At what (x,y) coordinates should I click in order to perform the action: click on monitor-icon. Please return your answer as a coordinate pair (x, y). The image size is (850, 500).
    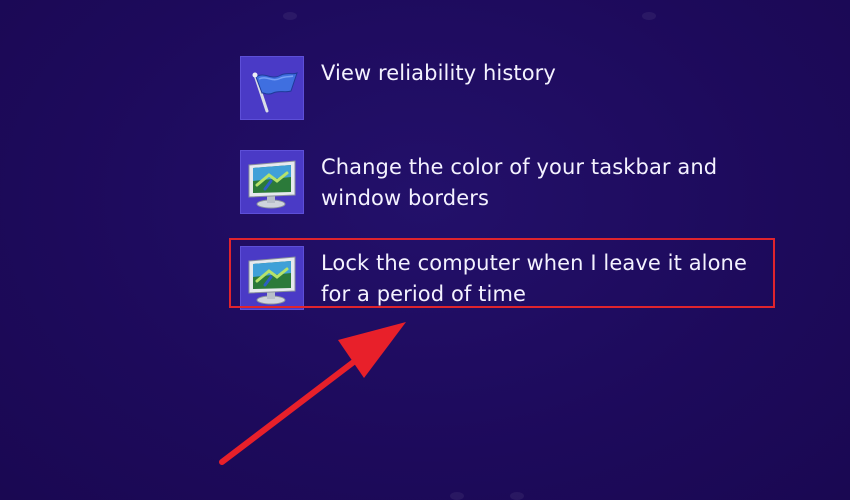
    Looking at the image, I should click on (272, 182).